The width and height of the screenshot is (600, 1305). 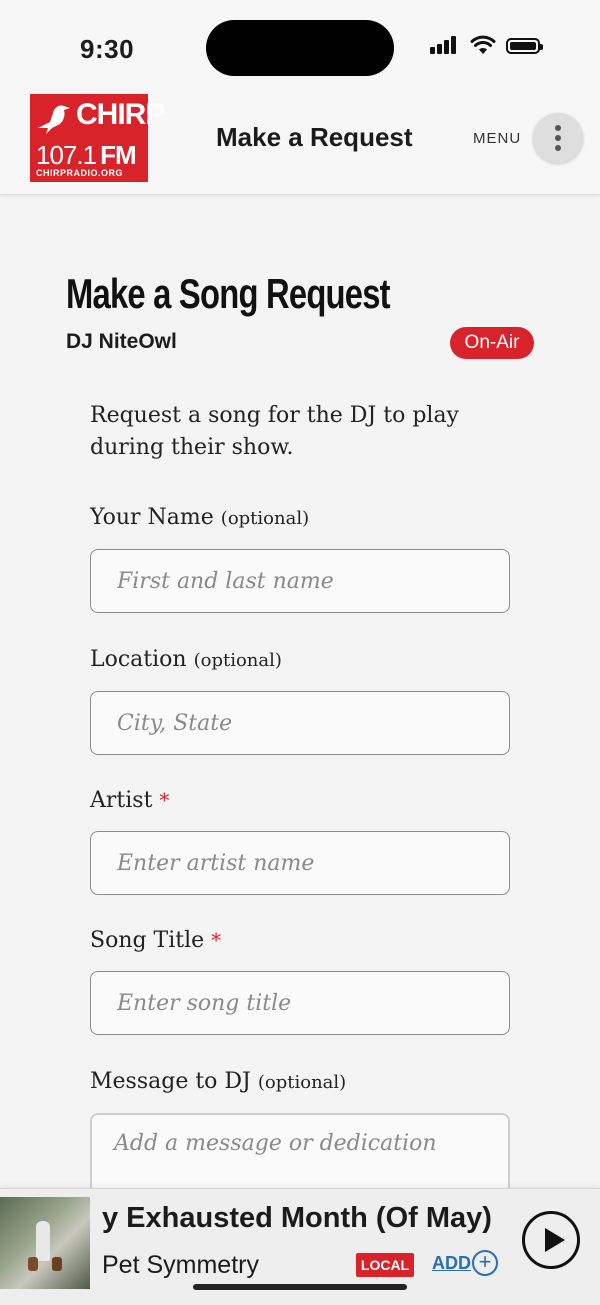 I want to click on wifi-icon, so click(x=483, y=44).